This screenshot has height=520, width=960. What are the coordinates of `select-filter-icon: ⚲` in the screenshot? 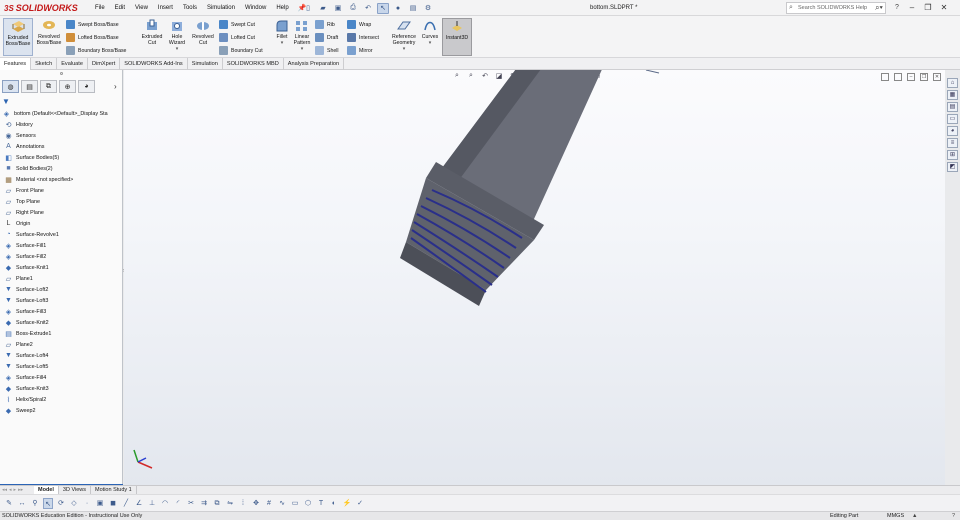 It's located at (35, 503).